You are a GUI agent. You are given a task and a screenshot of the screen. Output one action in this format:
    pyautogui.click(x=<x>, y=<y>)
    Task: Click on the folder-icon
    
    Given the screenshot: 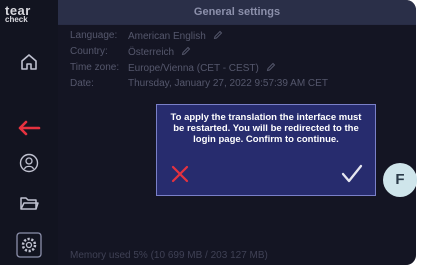 What is the action you would take?
    pyautogui.click(x=29, y=203)
    